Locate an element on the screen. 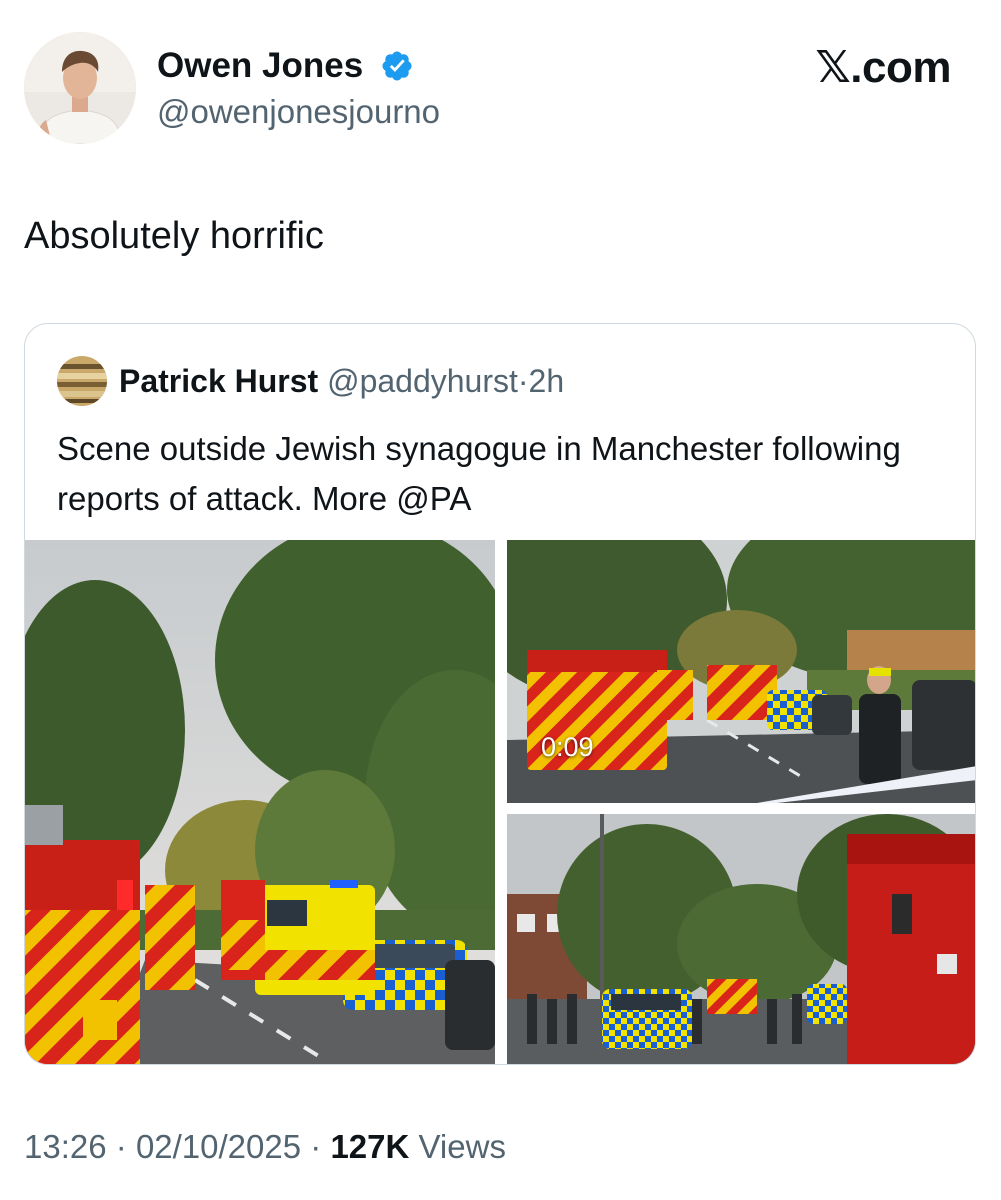 This screenshot has height=1200, width=1001. author-avatar is located at coordinates (80, 88).